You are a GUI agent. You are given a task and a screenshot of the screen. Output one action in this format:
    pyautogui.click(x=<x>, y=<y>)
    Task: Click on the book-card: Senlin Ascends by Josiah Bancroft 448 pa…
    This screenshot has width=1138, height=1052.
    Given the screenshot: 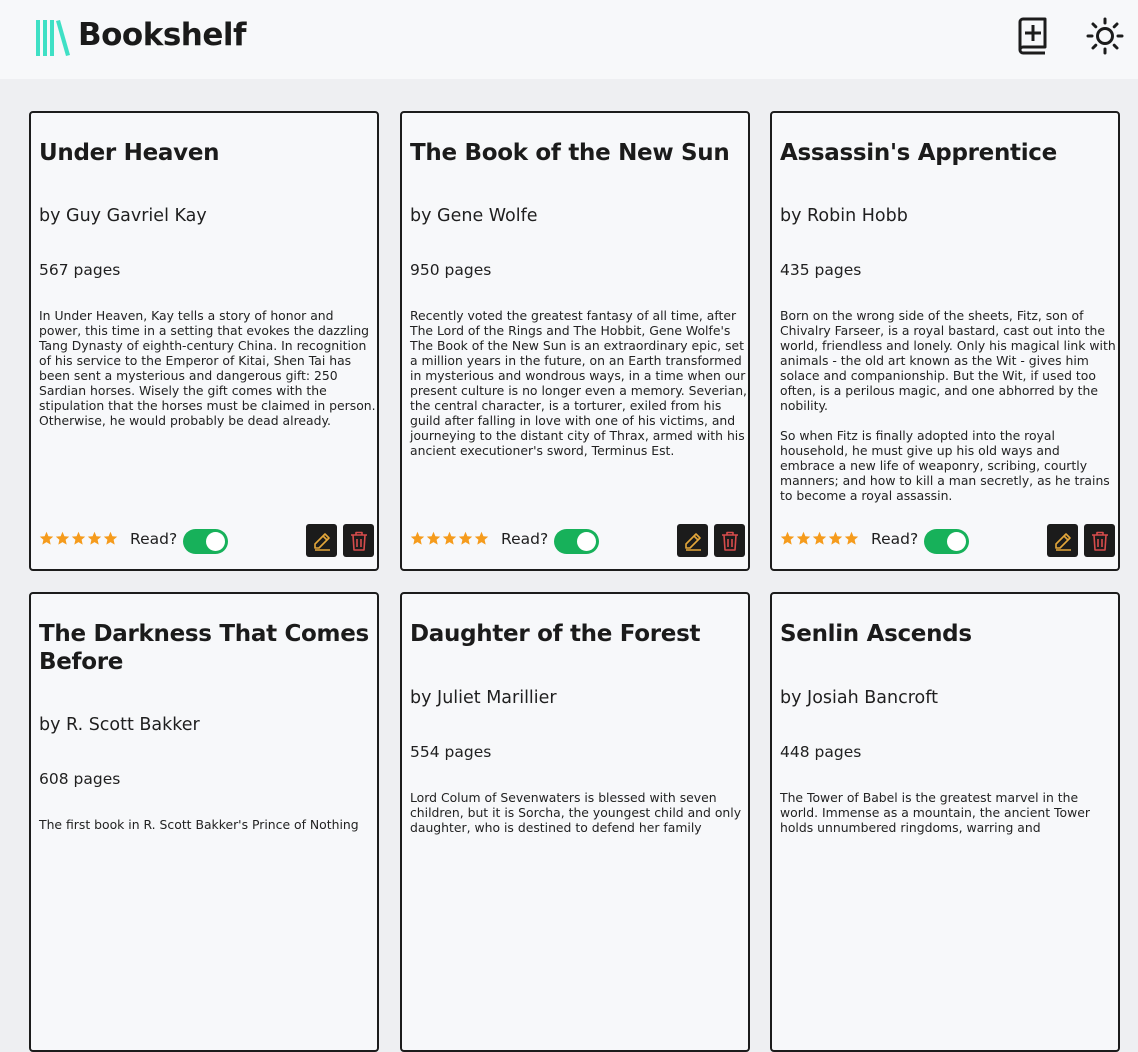 What is the action you would take?
    pyautogui.click(x=945, y=822)
    